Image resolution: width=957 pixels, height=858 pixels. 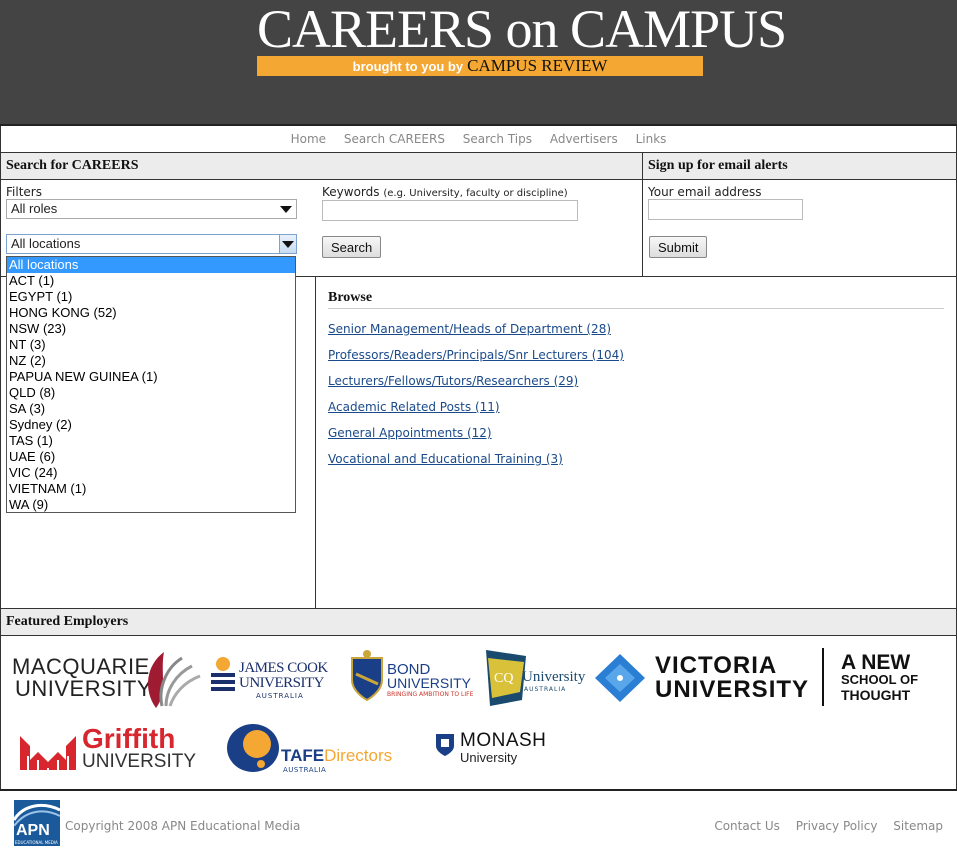 What do you see at coordinates (918, 826) in the screenshot?
I see `footer-link-sitemap: Sitemap` at bounding box center [918, 826].